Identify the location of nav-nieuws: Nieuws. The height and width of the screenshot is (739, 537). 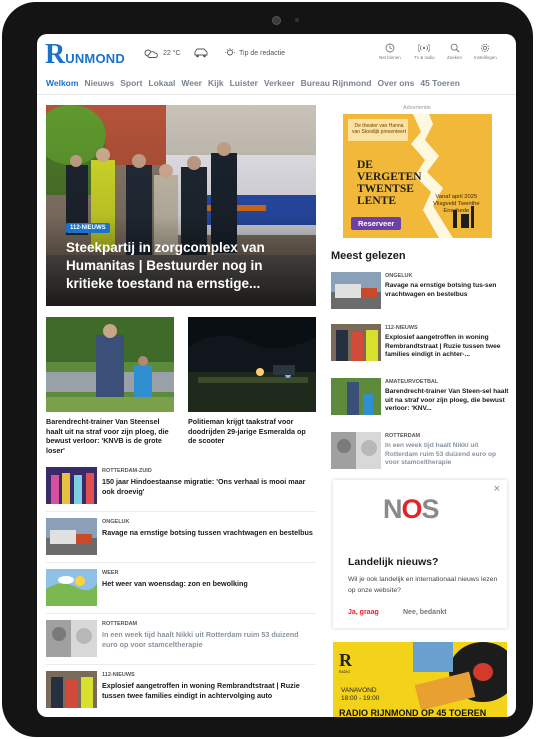
(99, 83).